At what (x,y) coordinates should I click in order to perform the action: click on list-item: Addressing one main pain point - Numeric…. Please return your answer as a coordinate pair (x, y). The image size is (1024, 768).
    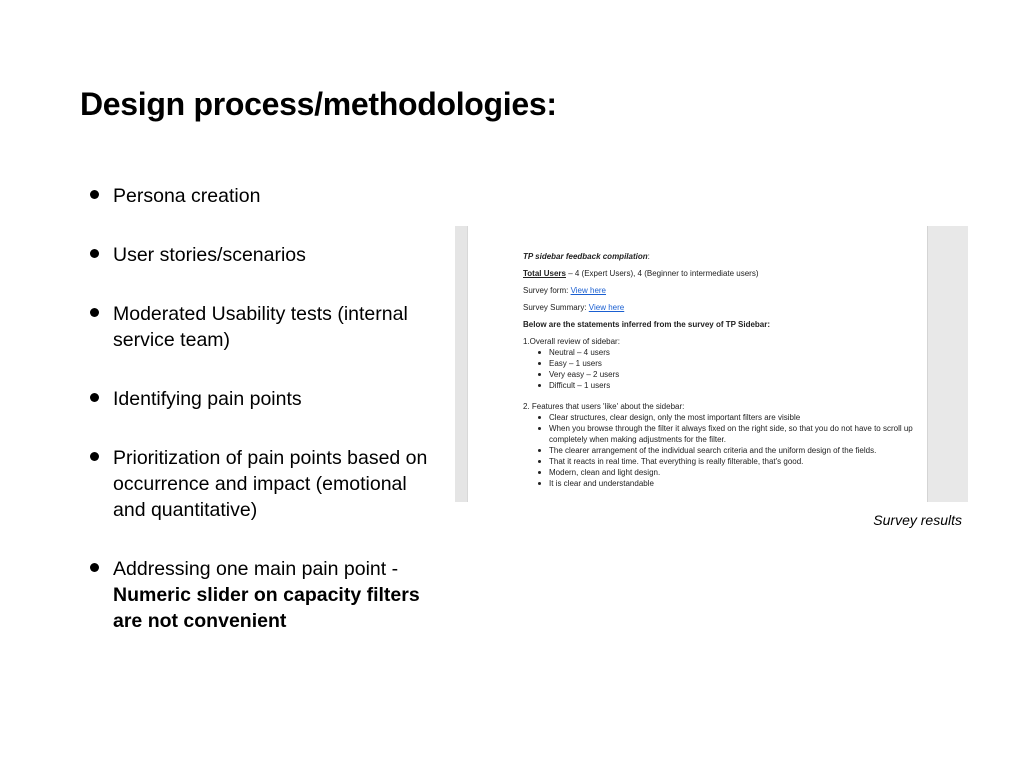
    Looking at the image, I should click on (258, 595).